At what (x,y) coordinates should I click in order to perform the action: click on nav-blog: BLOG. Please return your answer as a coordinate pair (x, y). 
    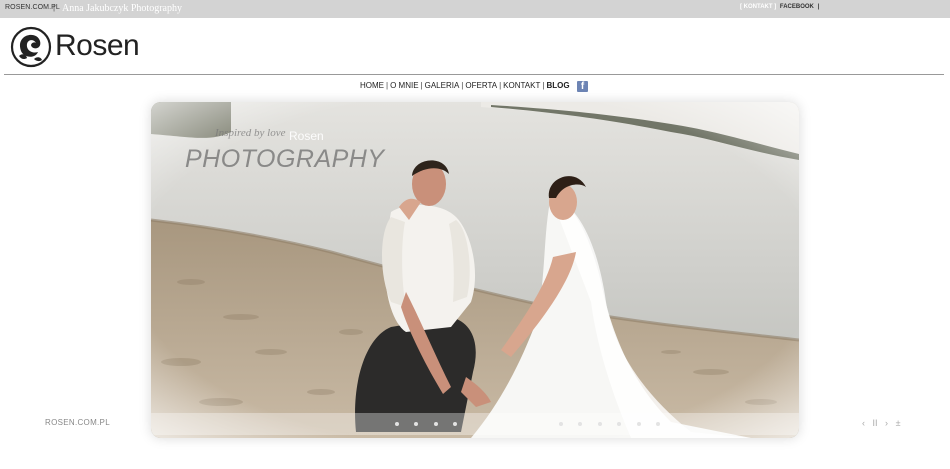
    Looking at the image, I should click on (557, 85).